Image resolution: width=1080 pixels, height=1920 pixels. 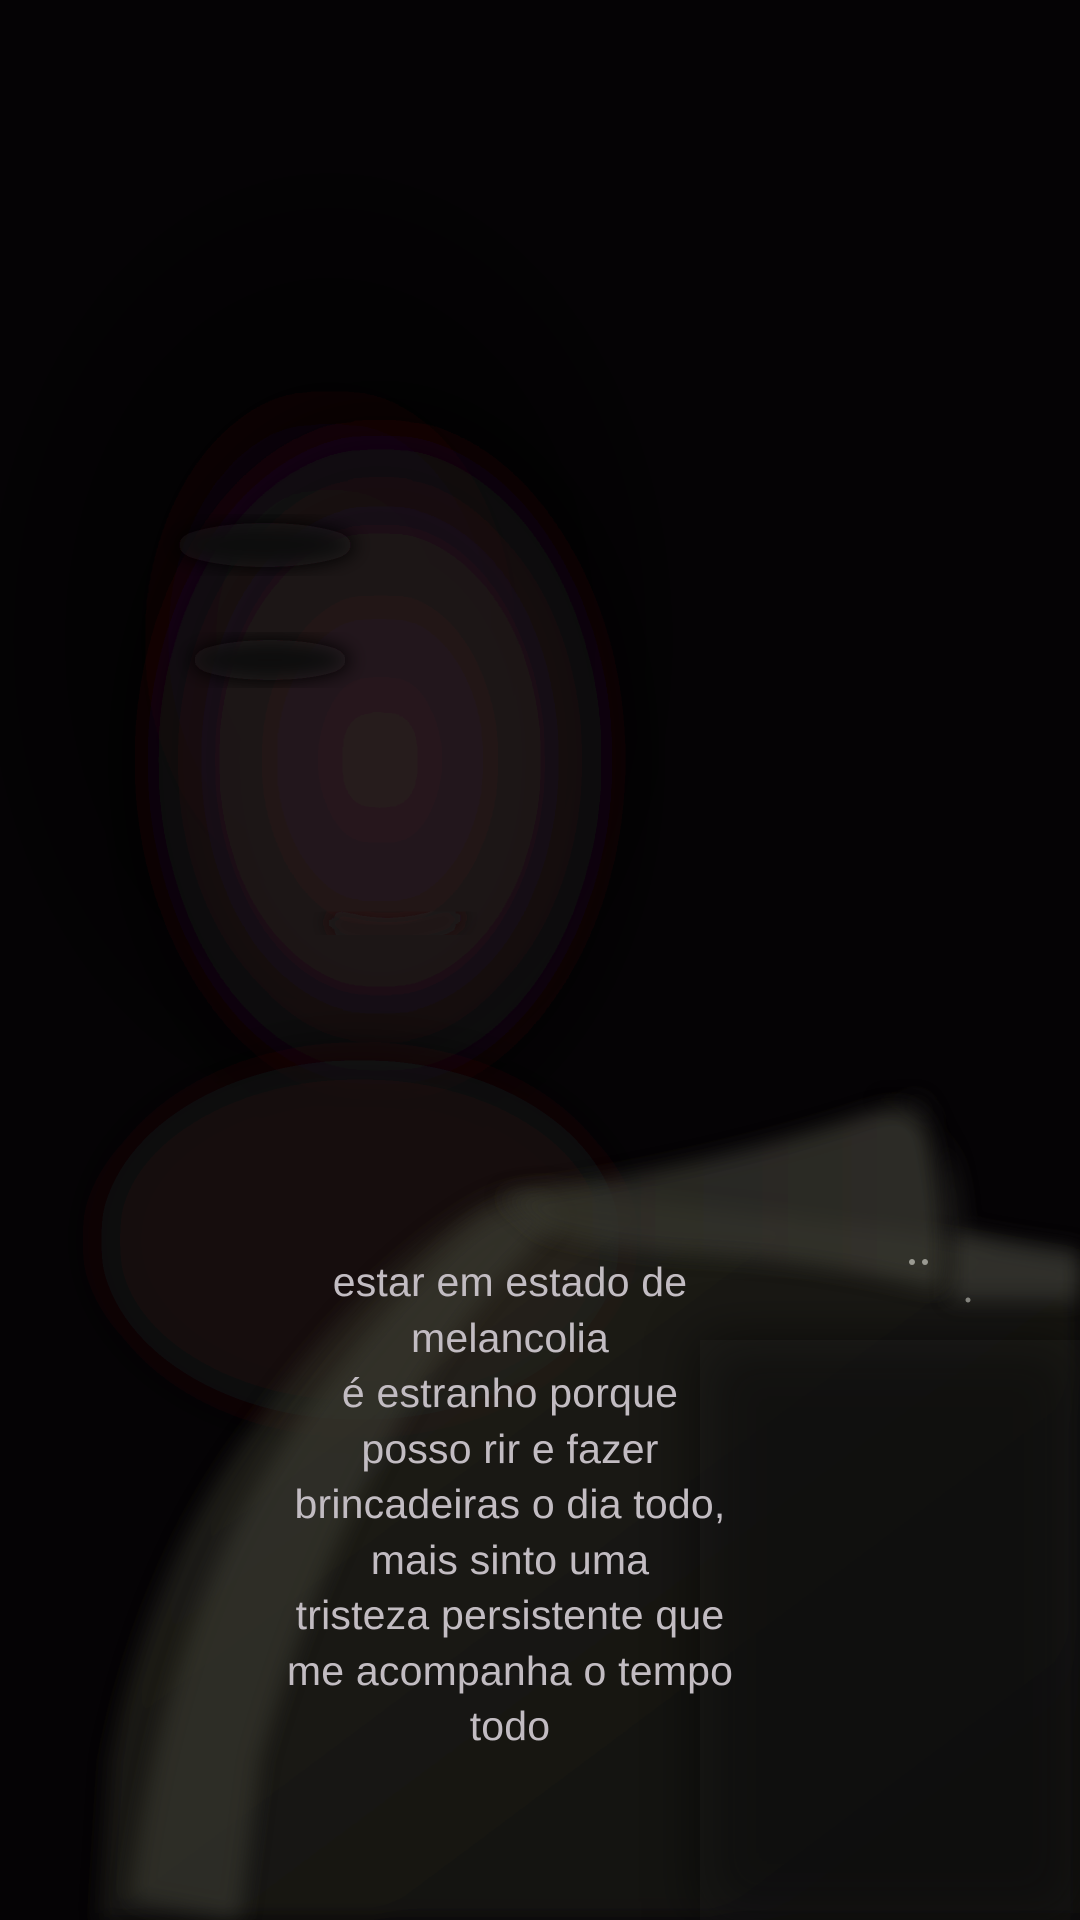 What do you see at coordinates (510, 1726) in the screenshot?
I see `caption-line: todo` at bounding box center [510, 1726].